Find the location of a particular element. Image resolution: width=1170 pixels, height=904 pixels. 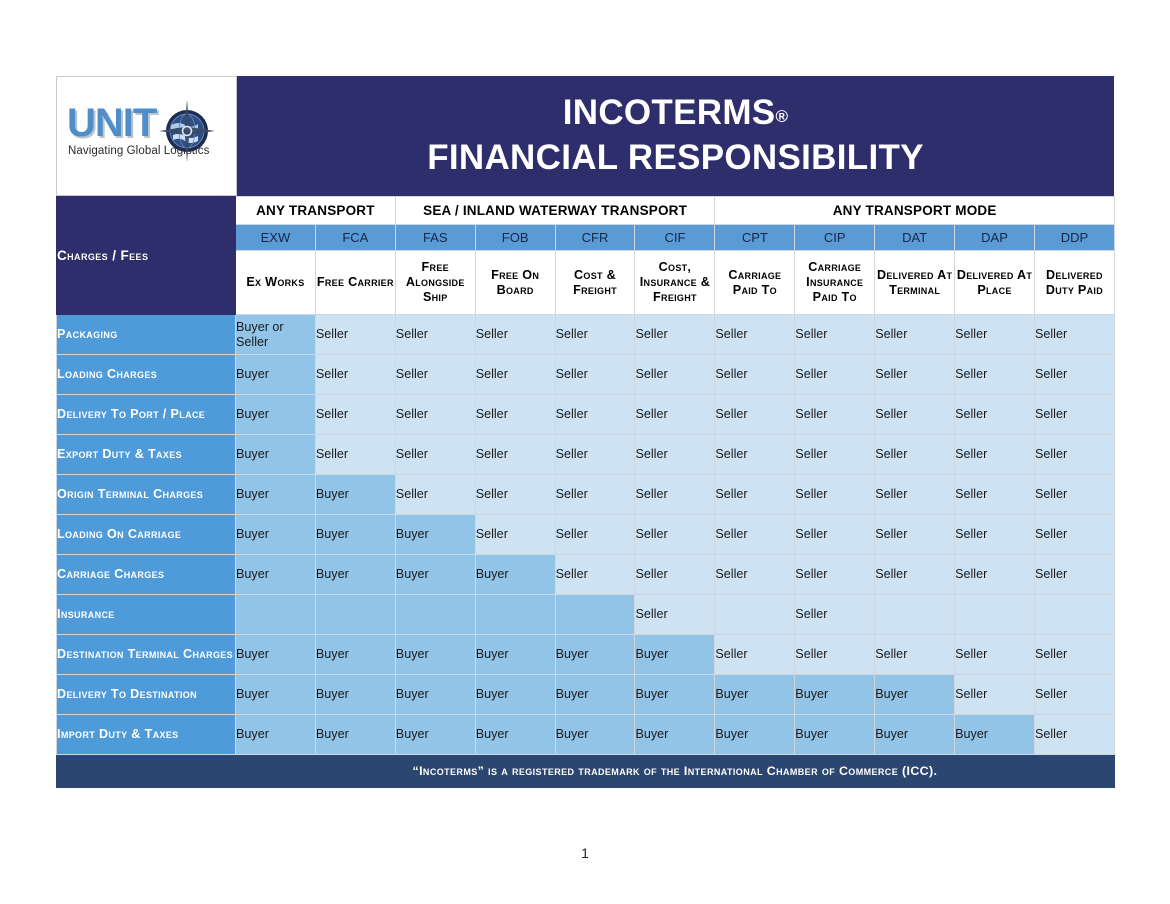

incoterm-name-cfr: Cost & Freight is located at coordinates (595, 282).